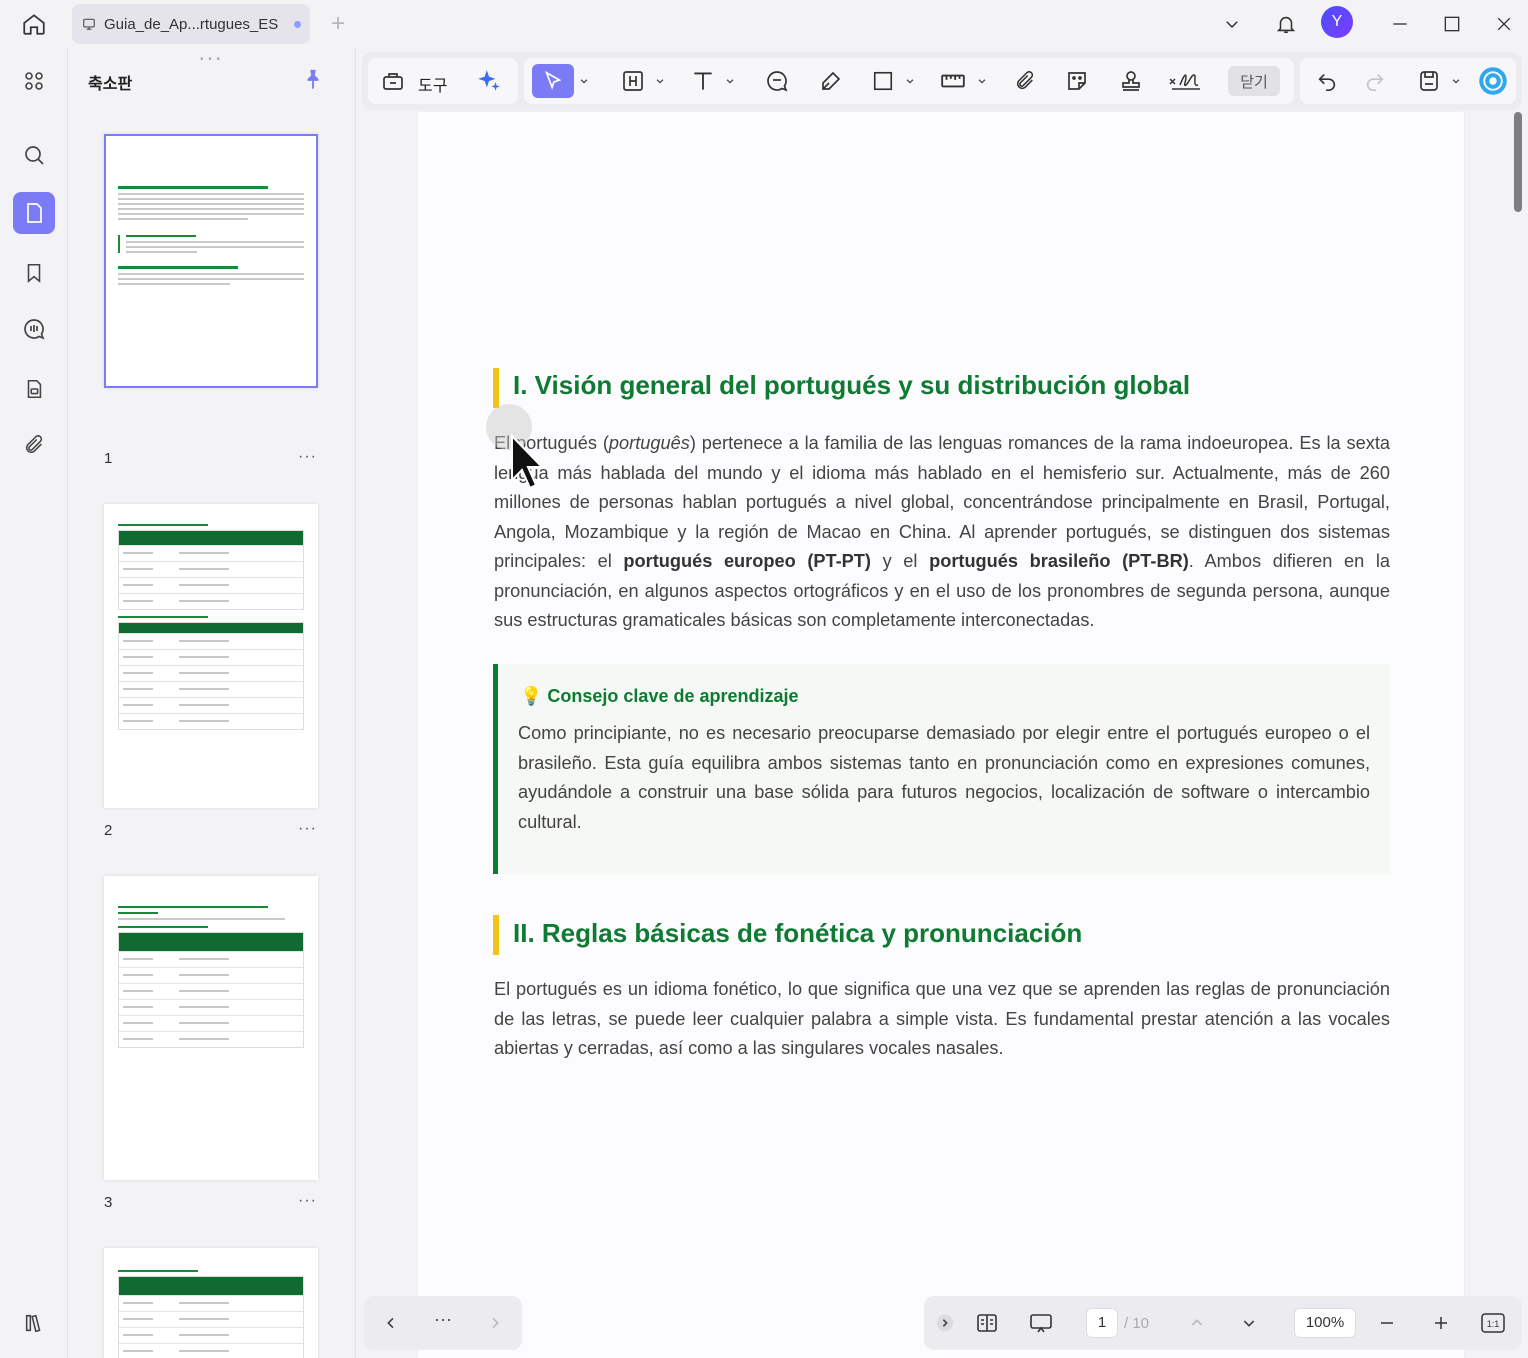 The image size is (1528, 1358). What do you see at coordinates (34, 329) in the screenshot?
I see `comments-icon` at bounding box center [34, 329].